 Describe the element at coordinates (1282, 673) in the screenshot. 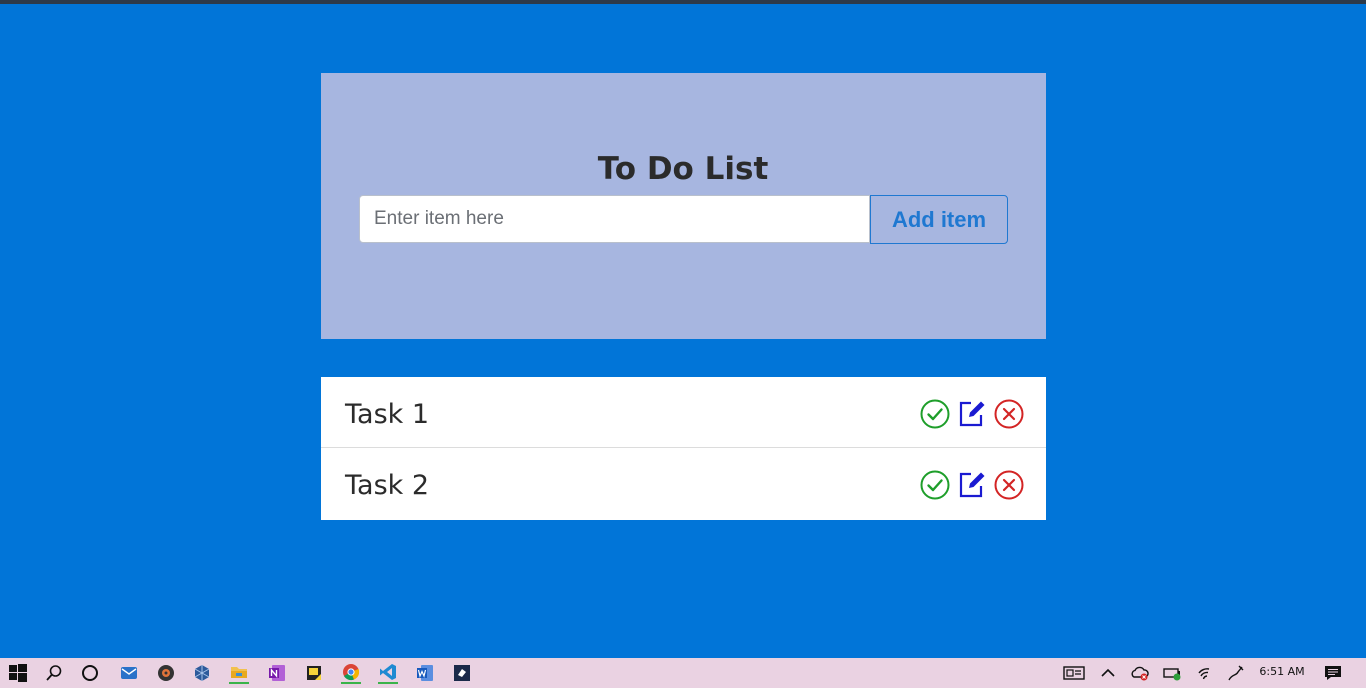

I see `clock: 6:51 AM` at that location.